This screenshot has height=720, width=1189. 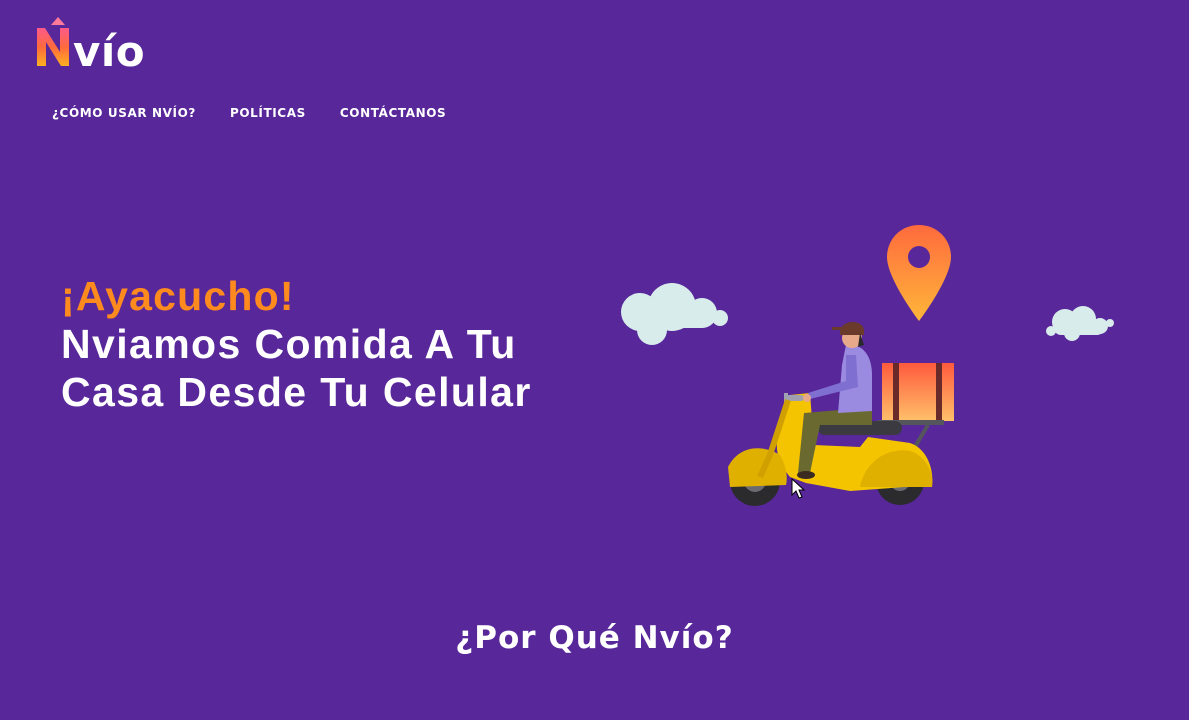 I want to click on nav-item-politicas: POLÍTICAS, so click(x=268, y=113).